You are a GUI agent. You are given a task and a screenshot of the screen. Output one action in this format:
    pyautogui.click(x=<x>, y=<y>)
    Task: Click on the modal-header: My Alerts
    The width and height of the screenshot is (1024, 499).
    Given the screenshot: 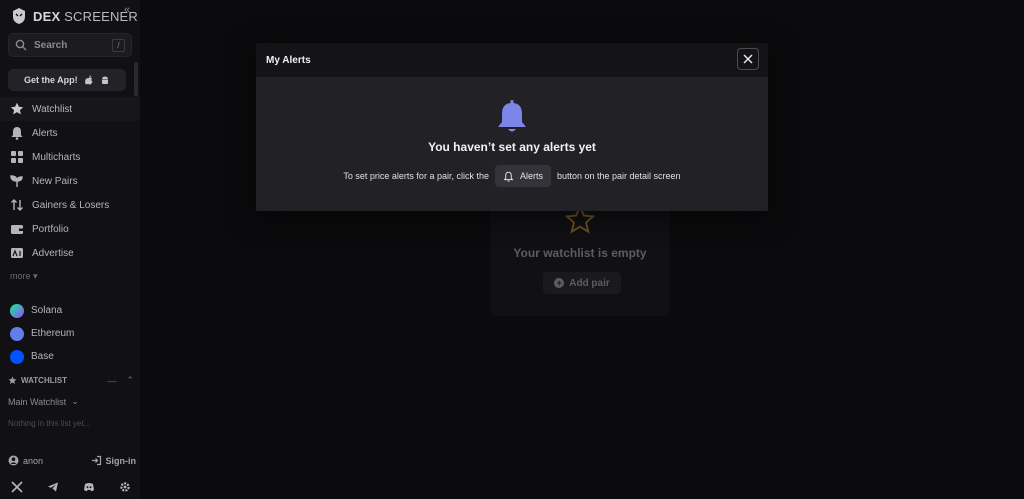 What is the action you would take?
    pyautogui.click(x=512, y=60)
    